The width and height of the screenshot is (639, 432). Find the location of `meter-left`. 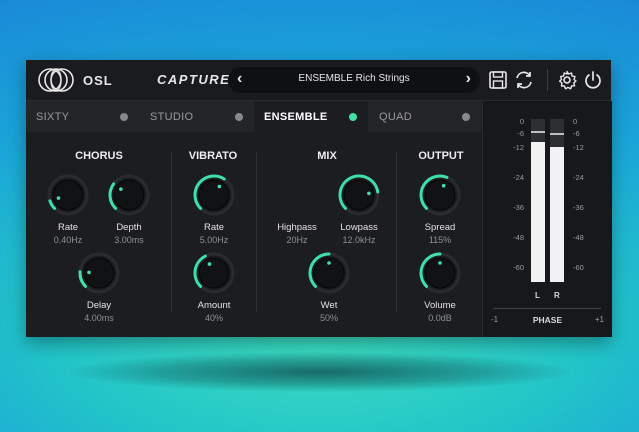

meter-left is located at coordinates (538, 200).